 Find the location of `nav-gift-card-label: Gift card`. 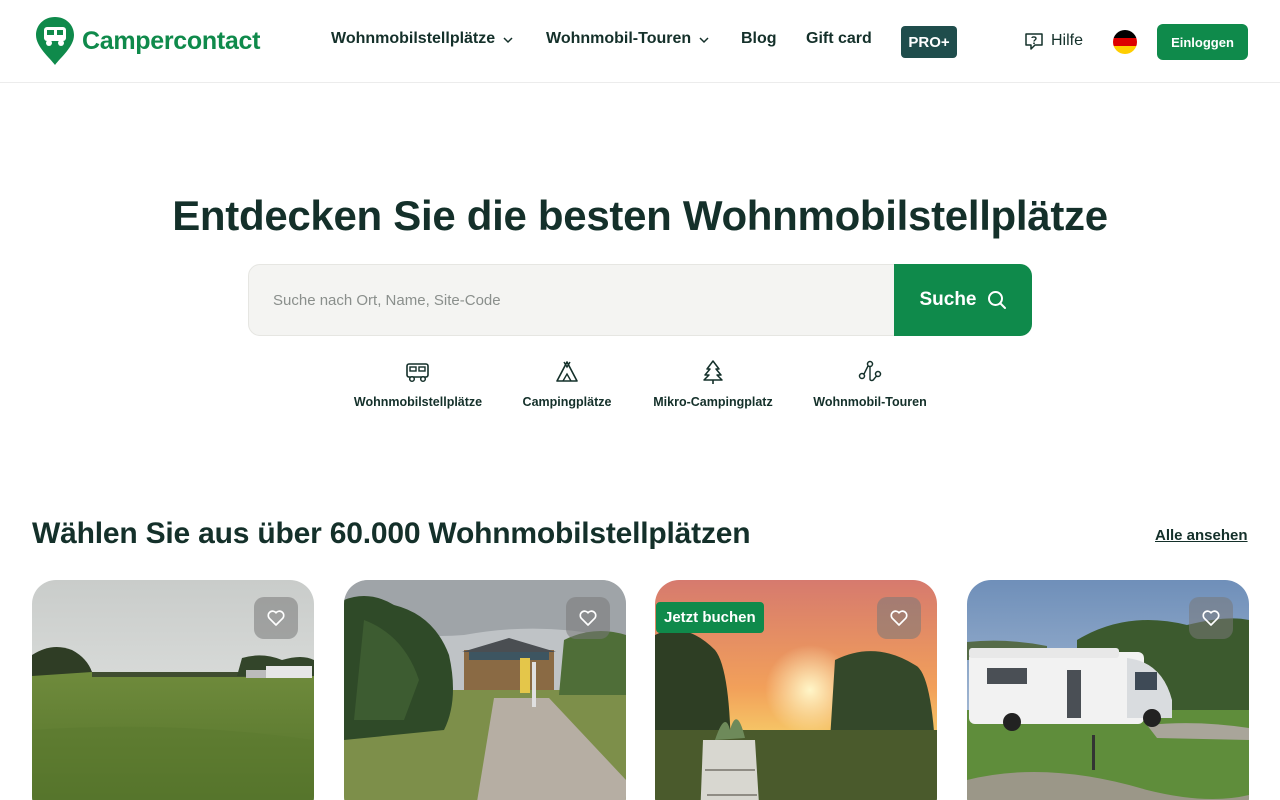

nav-gift-card-label: Gift card is located at coordinates (839, 38).